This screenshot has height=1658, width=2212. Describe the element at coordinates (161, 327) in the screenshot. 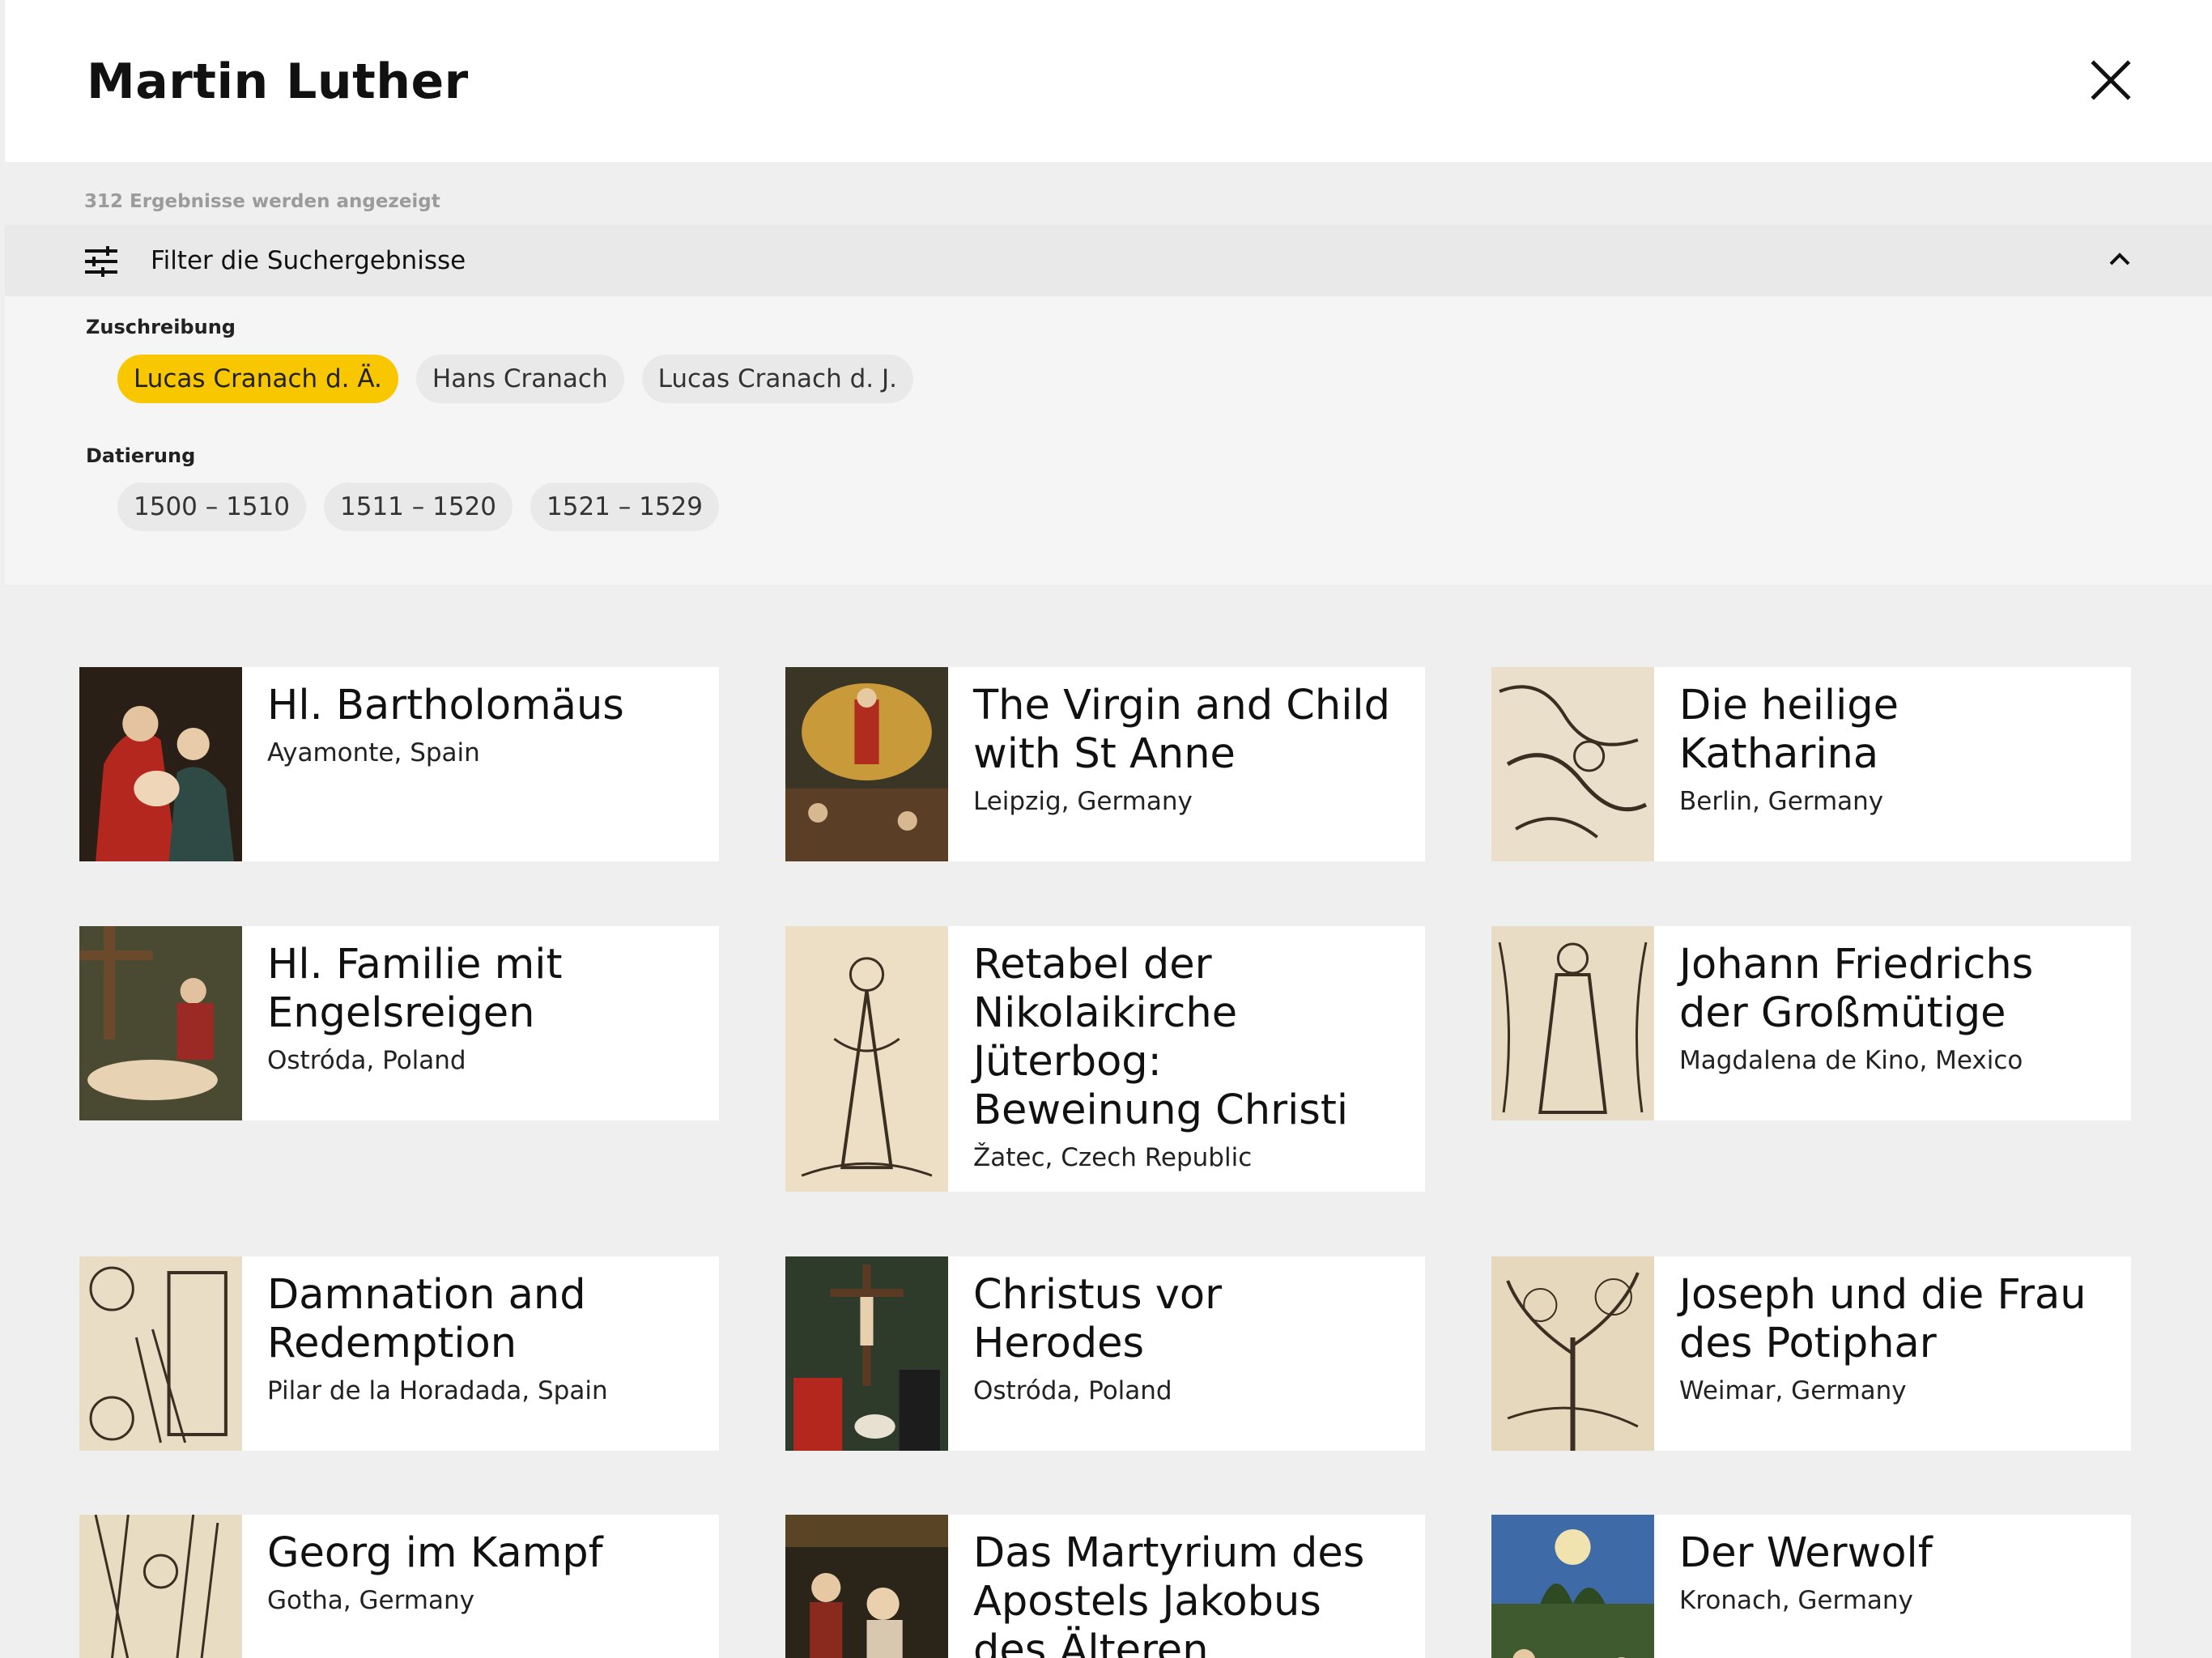

I see `filter-group-label-attribution: Zuschreibung` at that location.